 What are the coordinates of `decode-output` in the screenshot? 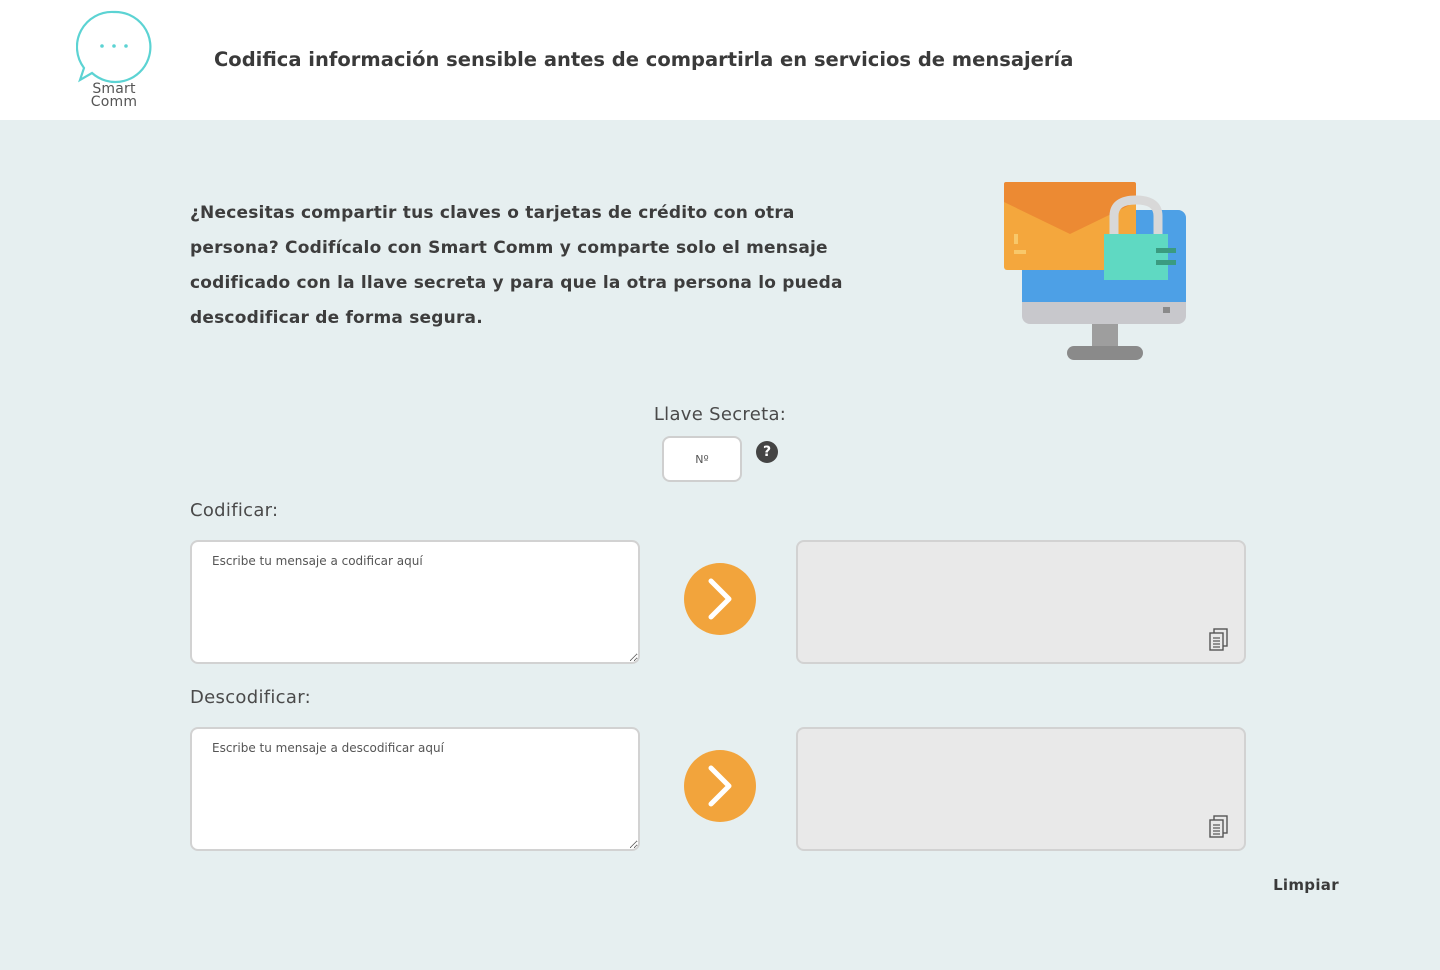 It's located at (1021, 789).